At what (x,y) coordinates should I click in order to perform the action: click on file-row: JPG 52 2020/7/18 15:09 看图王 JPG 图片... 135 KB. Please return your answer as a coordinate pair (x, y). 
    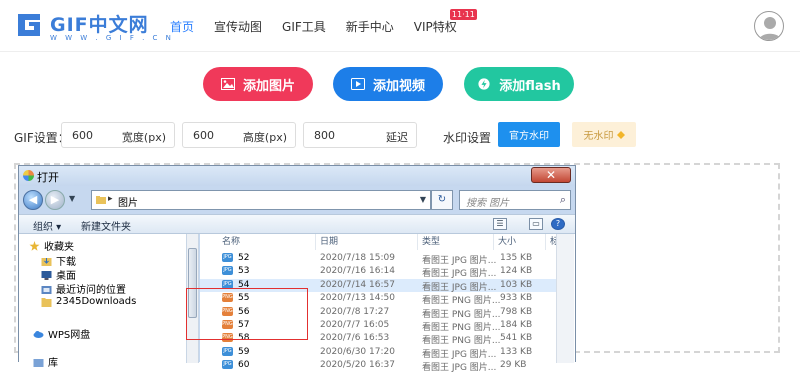
    Looking at the image, I should click on (378, 259).